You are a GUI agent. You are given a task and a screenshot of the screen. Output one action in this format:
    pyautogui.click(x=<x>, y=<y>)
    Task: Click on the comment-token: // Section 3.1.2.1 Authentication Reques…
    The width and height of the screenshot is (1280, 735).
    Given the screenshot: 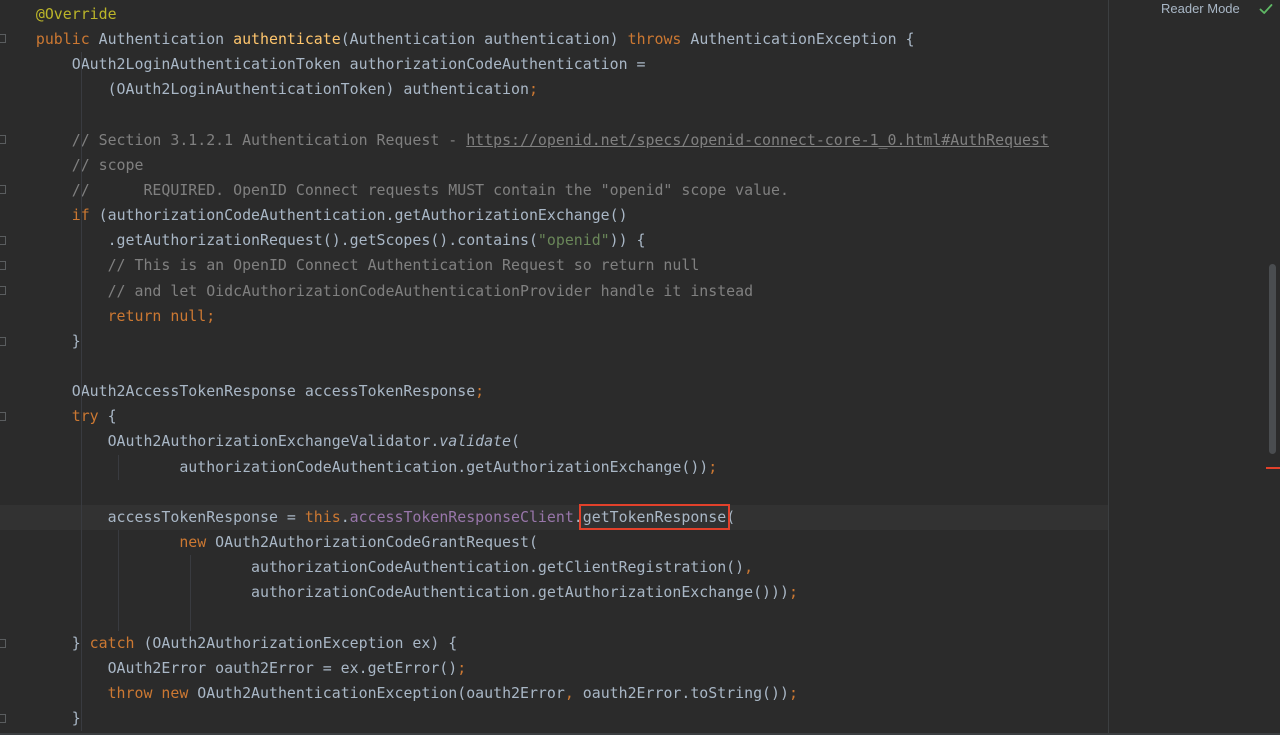 What is the action you would take?
    pyautogui.click(x=269, y=139)
    